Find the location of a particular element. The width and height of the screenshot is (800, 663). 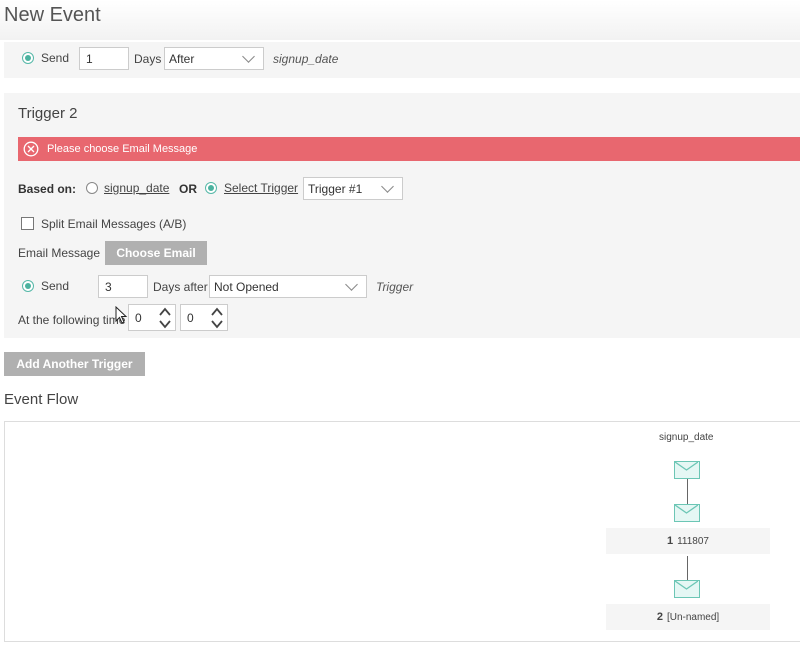

time-label-container: At the following time is located at coordinates (73, 319).